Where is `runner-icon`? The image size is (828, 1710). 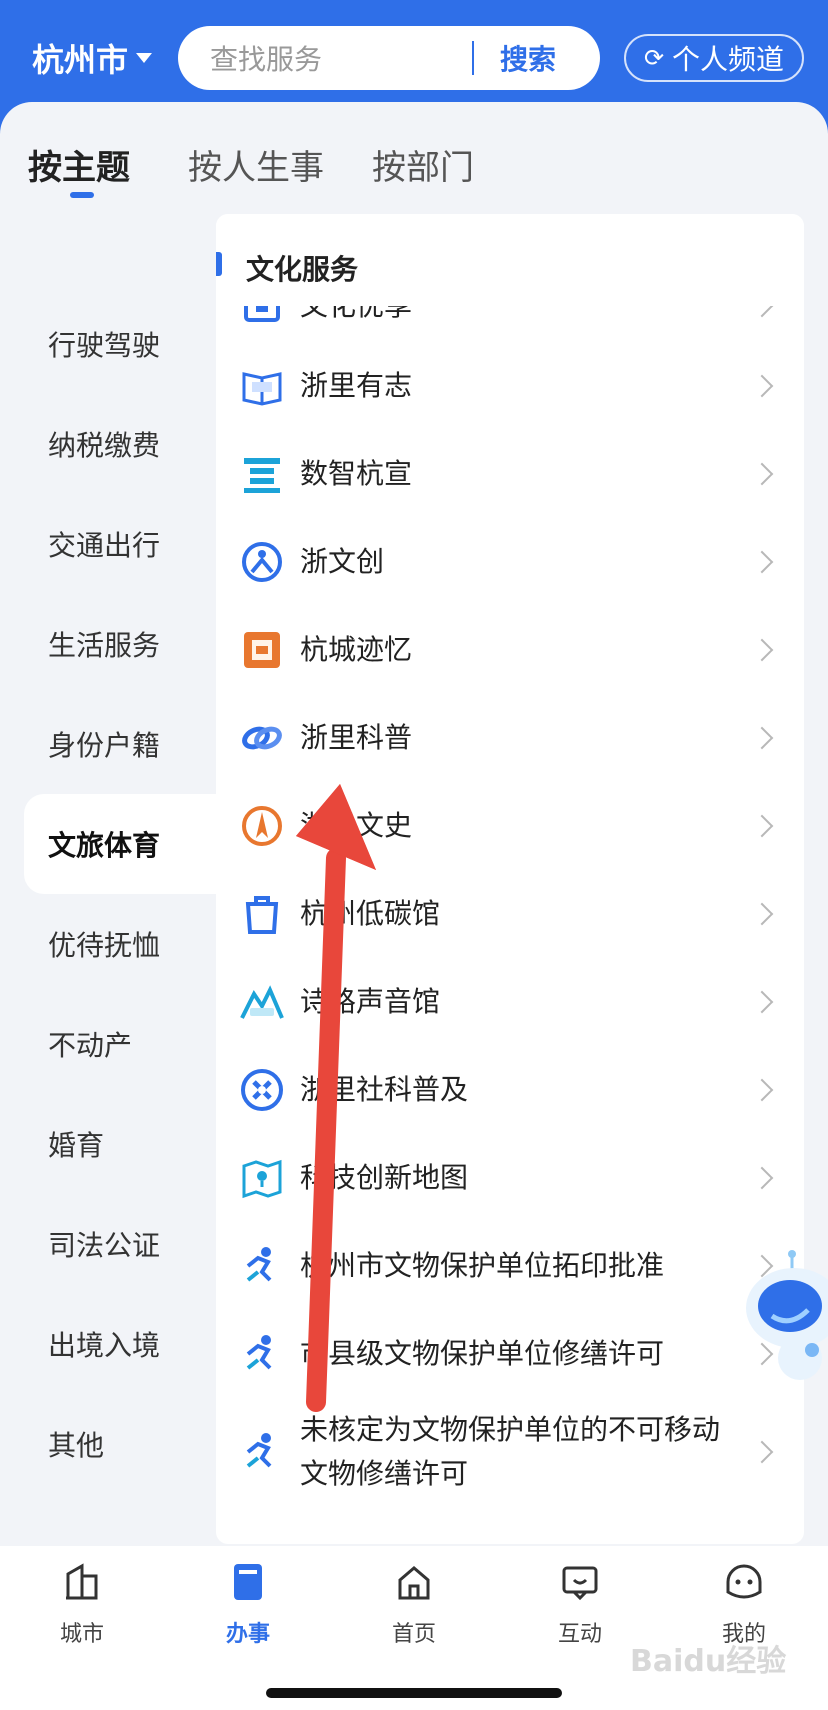 runner-icon is located at coordinates (259, 1450).